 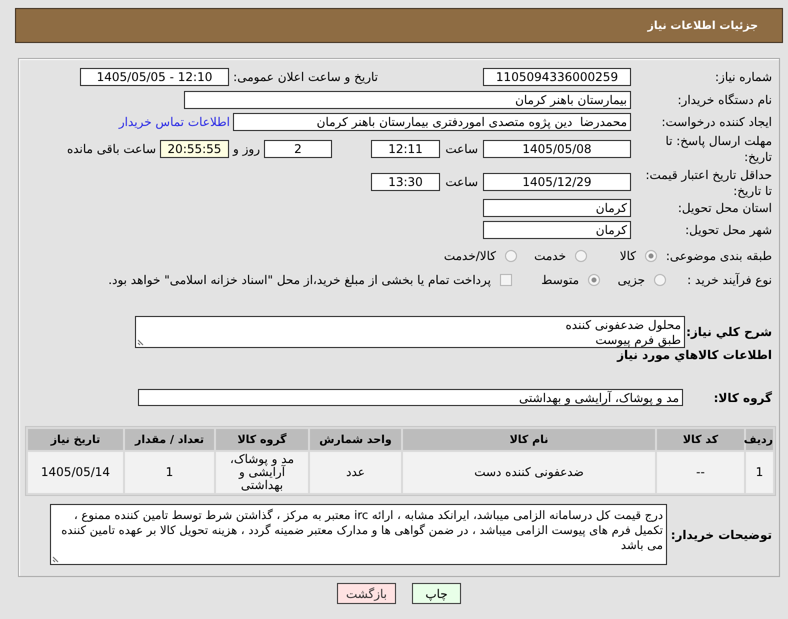 What do you see at coordinates (694, 355) in the screenshot?
I see `section-title: اطلاعات کالاهاي مورد نياز` at bounding box center [694, 355].